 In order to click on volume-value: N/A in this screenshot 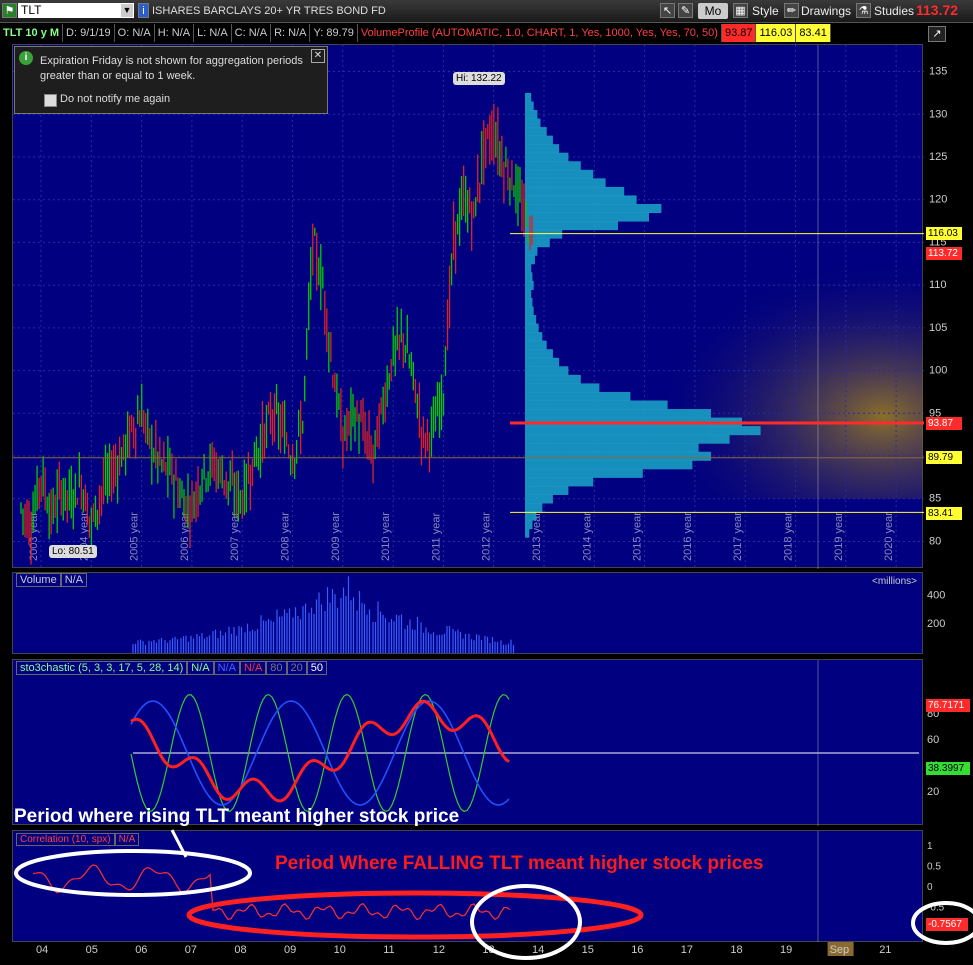, I will do `click(74, 580)`.